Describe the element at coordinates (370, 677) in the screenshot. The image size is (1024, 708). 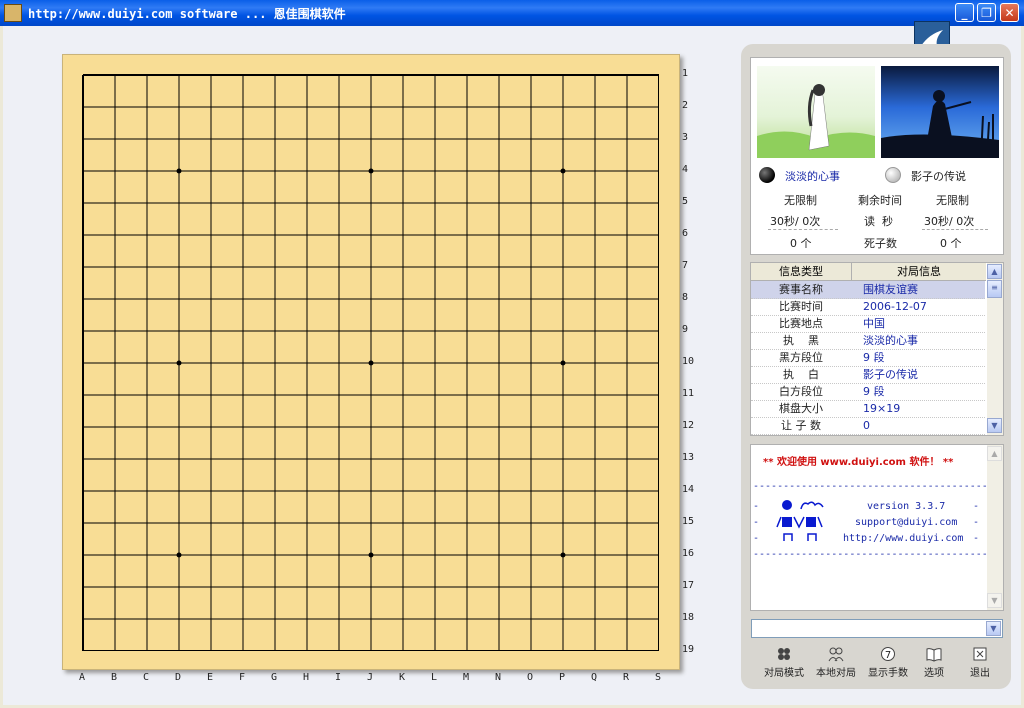
I see `column-coordinate: J` at that location.